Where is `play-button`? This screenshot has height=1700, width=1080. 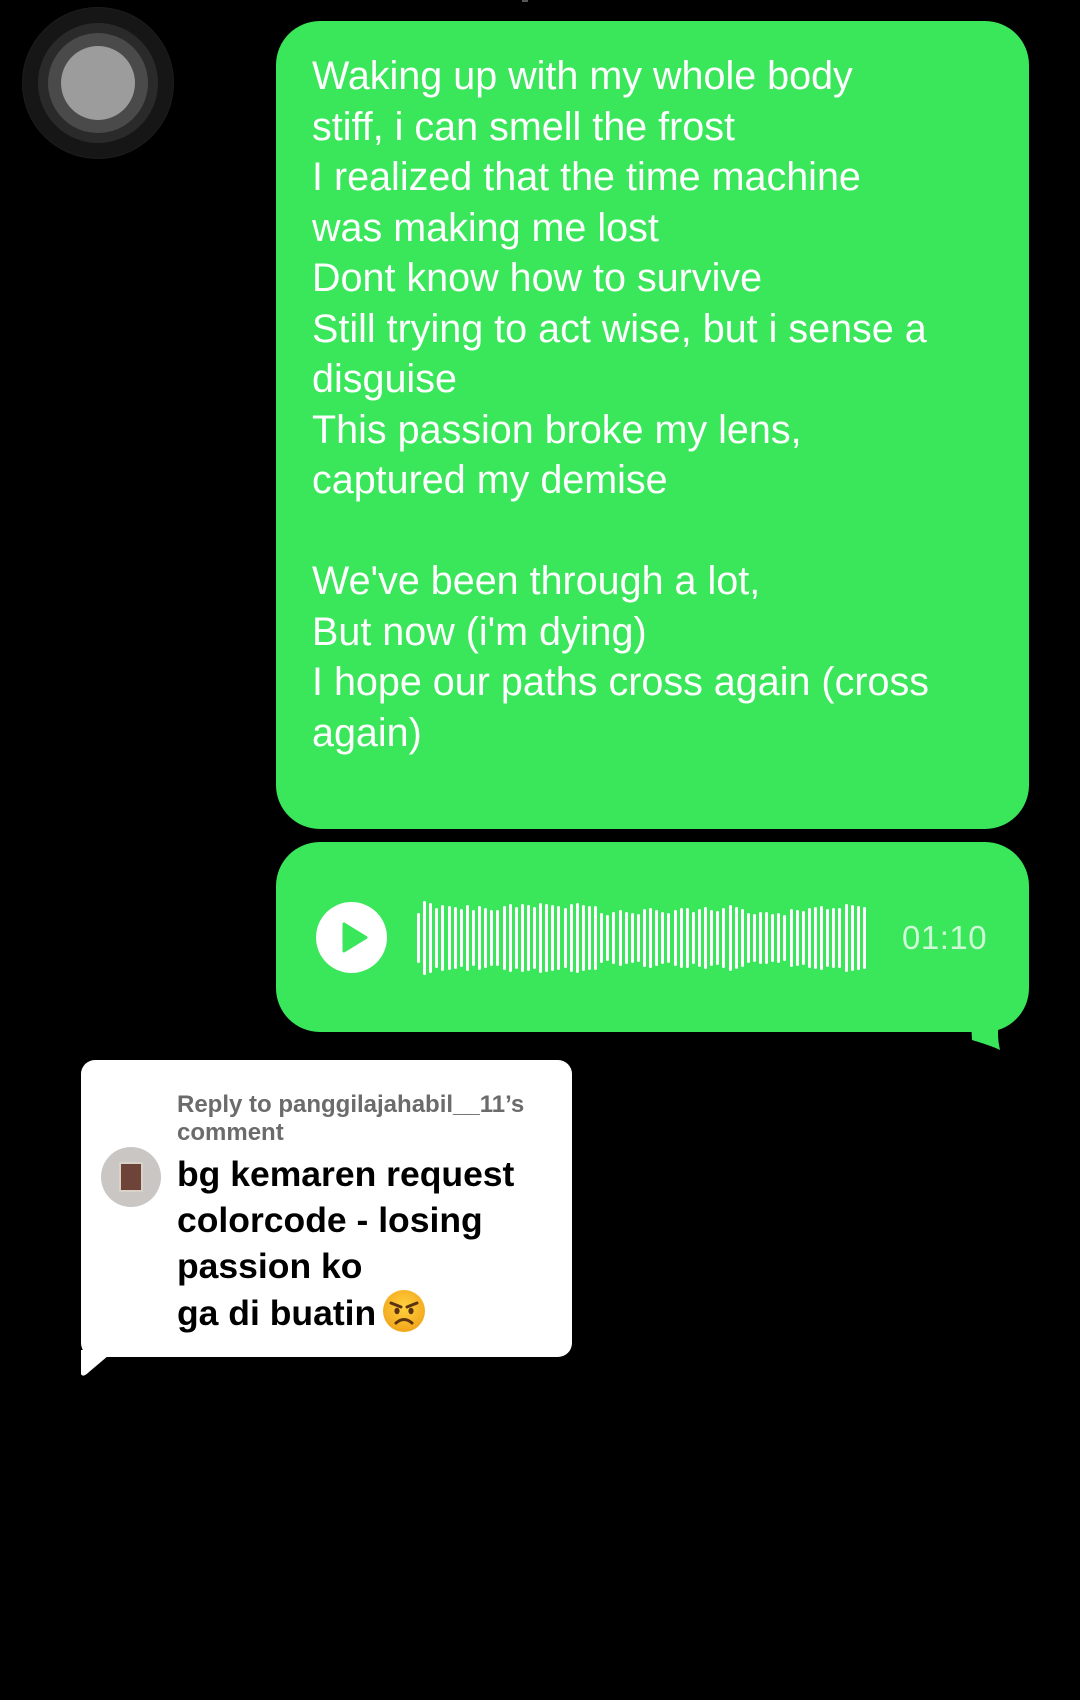 play-button is located at coordinates (351, 937).